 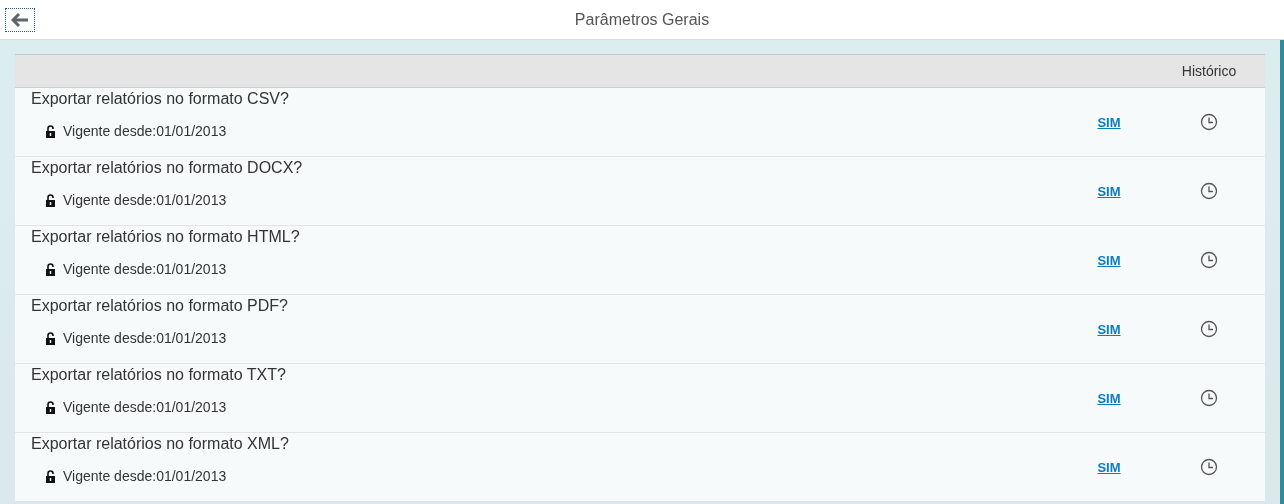 I want to click on column-header: Histórico, so click(x=1209, y=71).